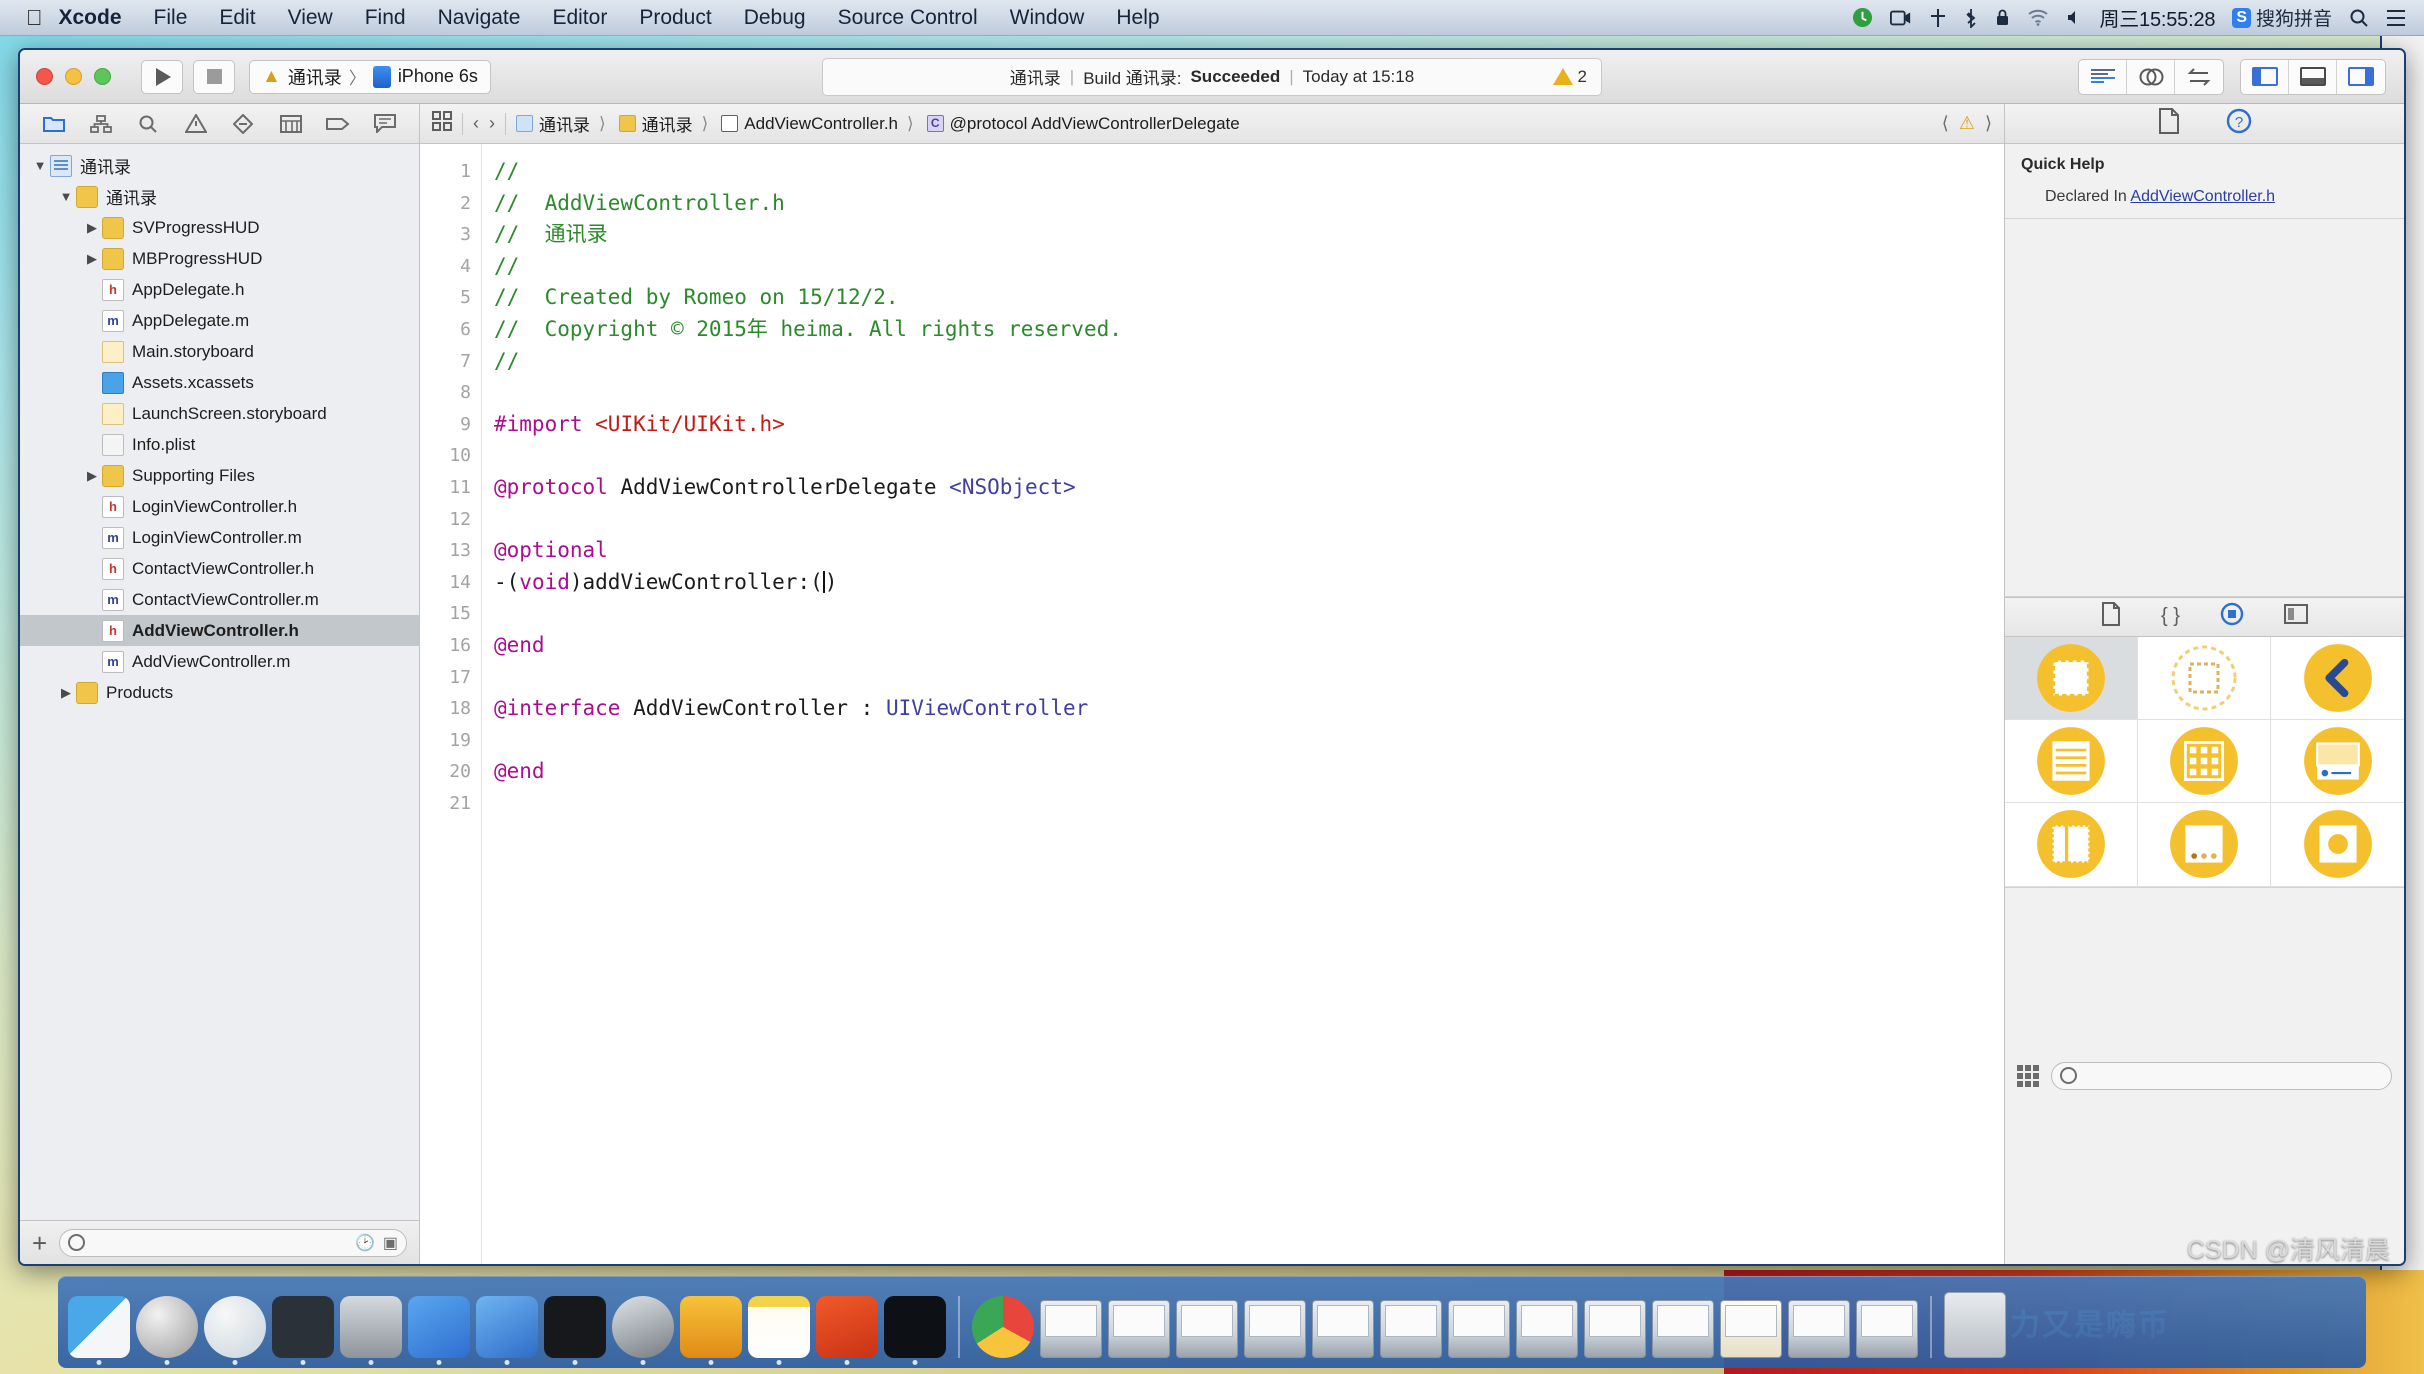 The height and width of the screenshot is (1374, 2424). What do you see at coordinates (237, 18) in the screenshot?
I see `menu-item-edit: Edit` at bounding box center [237, 18].